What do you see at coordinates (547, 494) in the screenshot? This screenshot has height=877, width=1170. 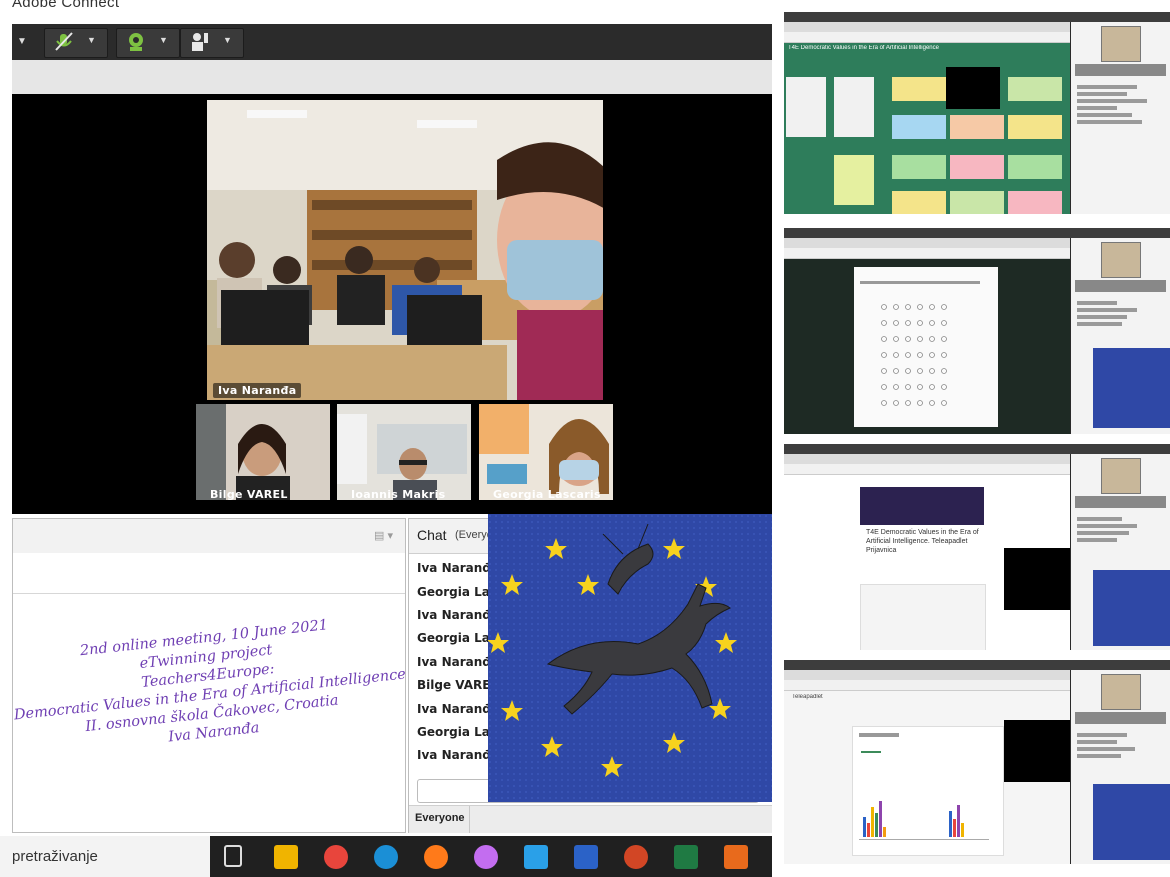 I see `participant-name: Georgia Lascaris` at bounding box center [547, 494].